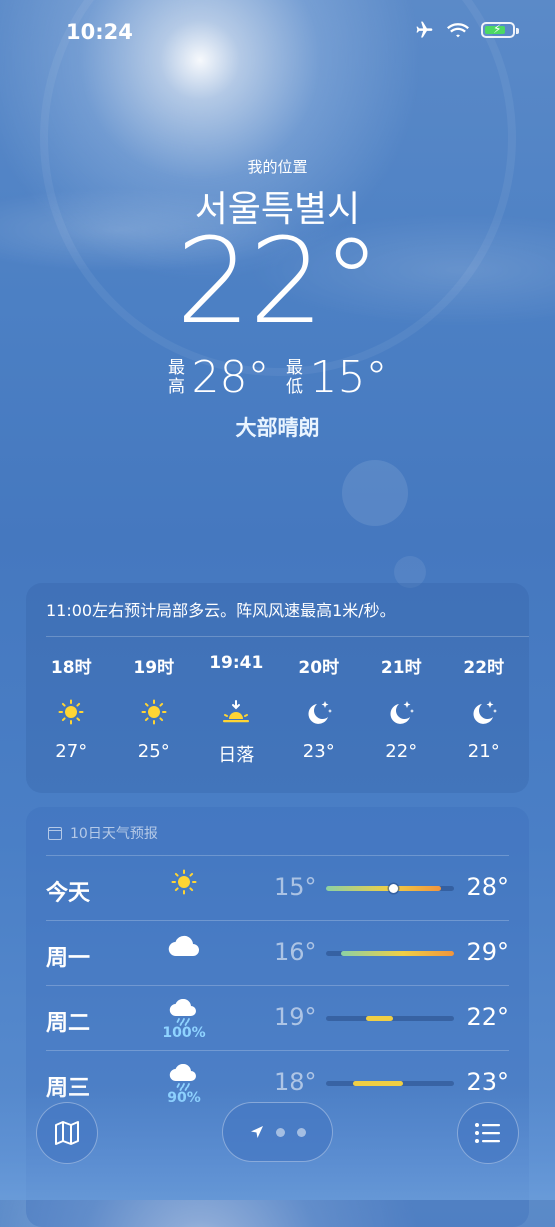  I want to click on hour-value: 25°, so click(153, 751).